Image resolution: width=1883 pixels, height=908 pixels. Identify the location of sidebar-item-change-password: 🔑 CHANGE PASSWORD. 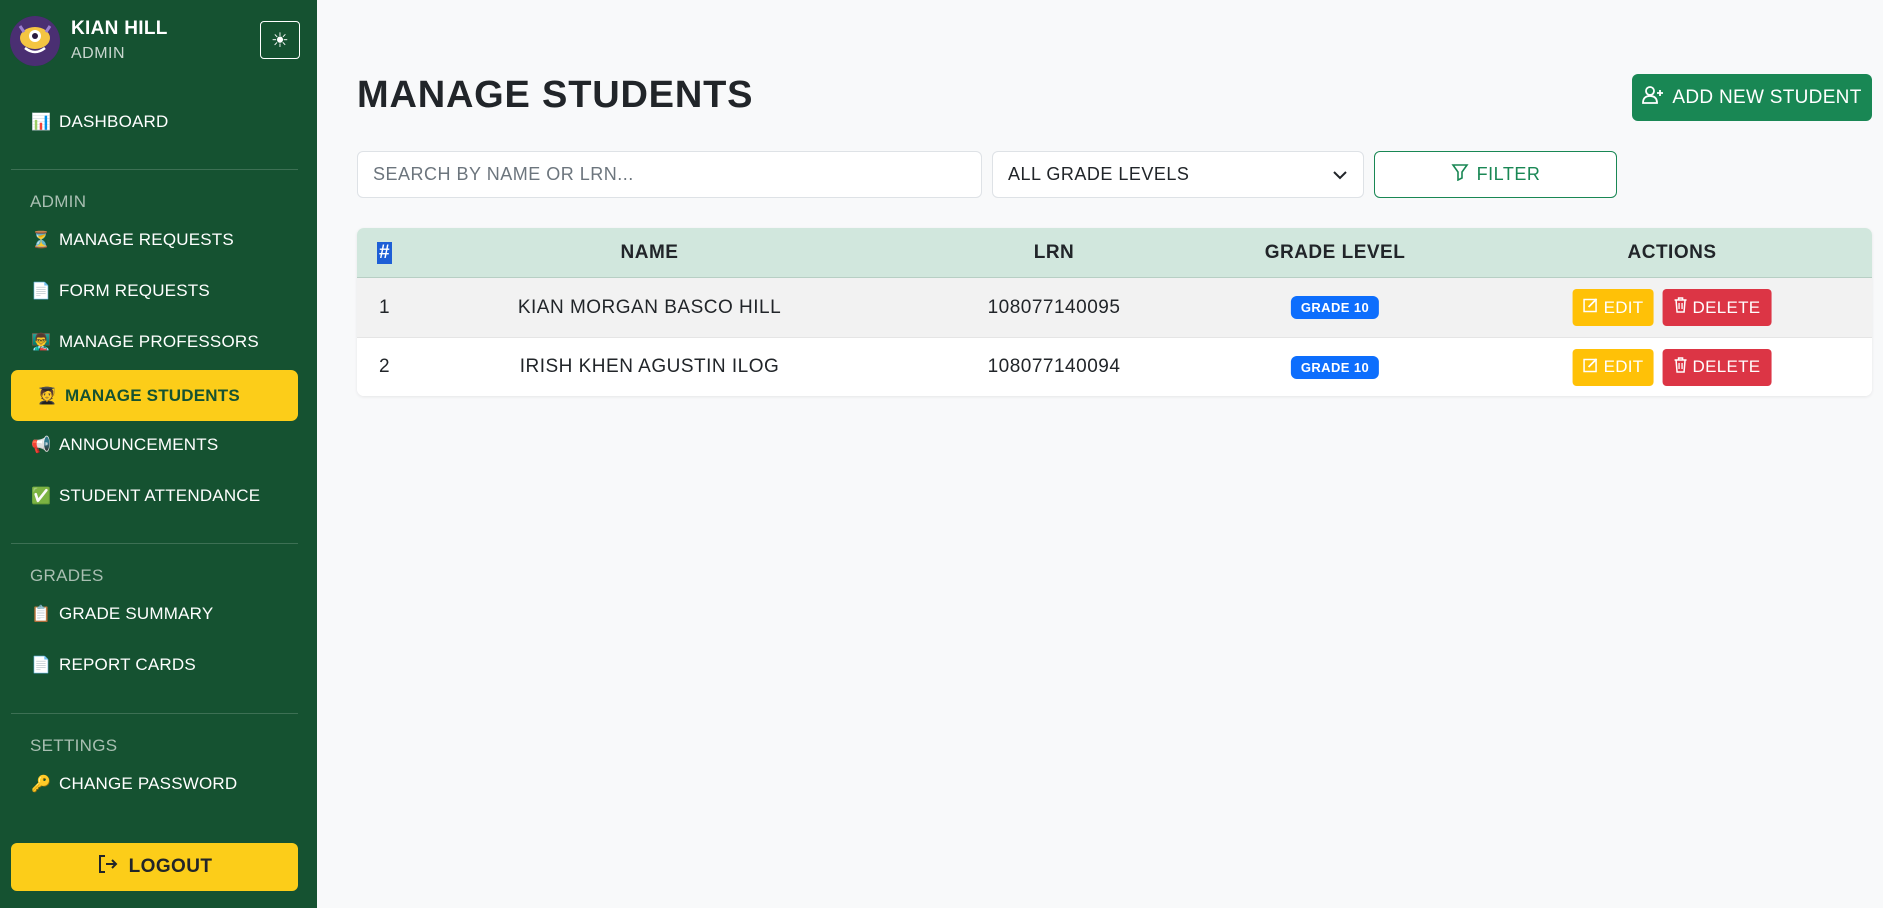
(154, 784).